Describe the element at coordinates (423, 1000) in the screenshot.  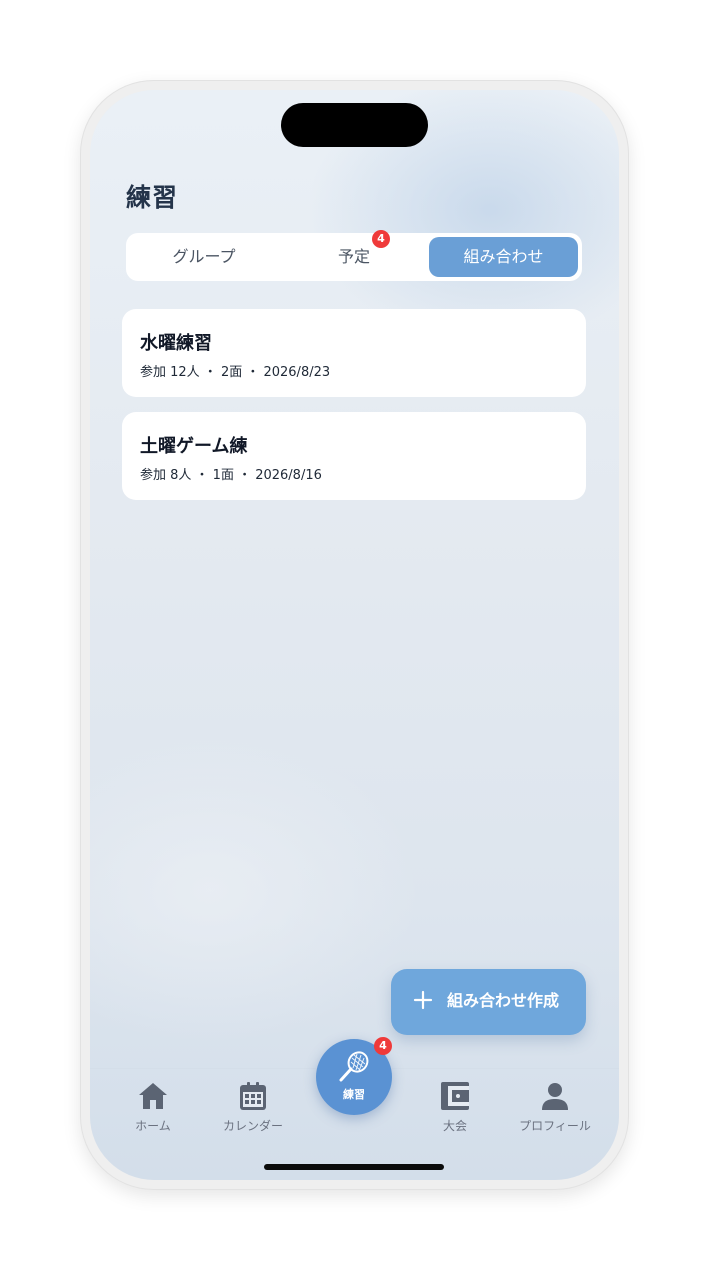
I see `plus-icon` at that location.